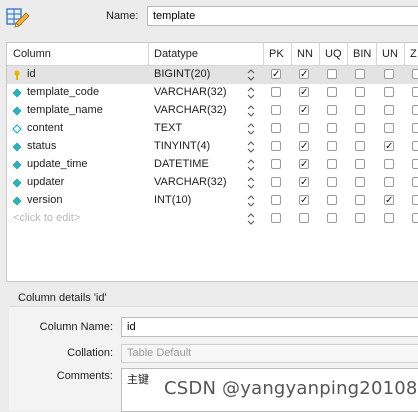  What do you see at coordinates (212, 75) in the screenshot?
I see `table-row: id BIGINT(20)` at bounding box center [212, 75].